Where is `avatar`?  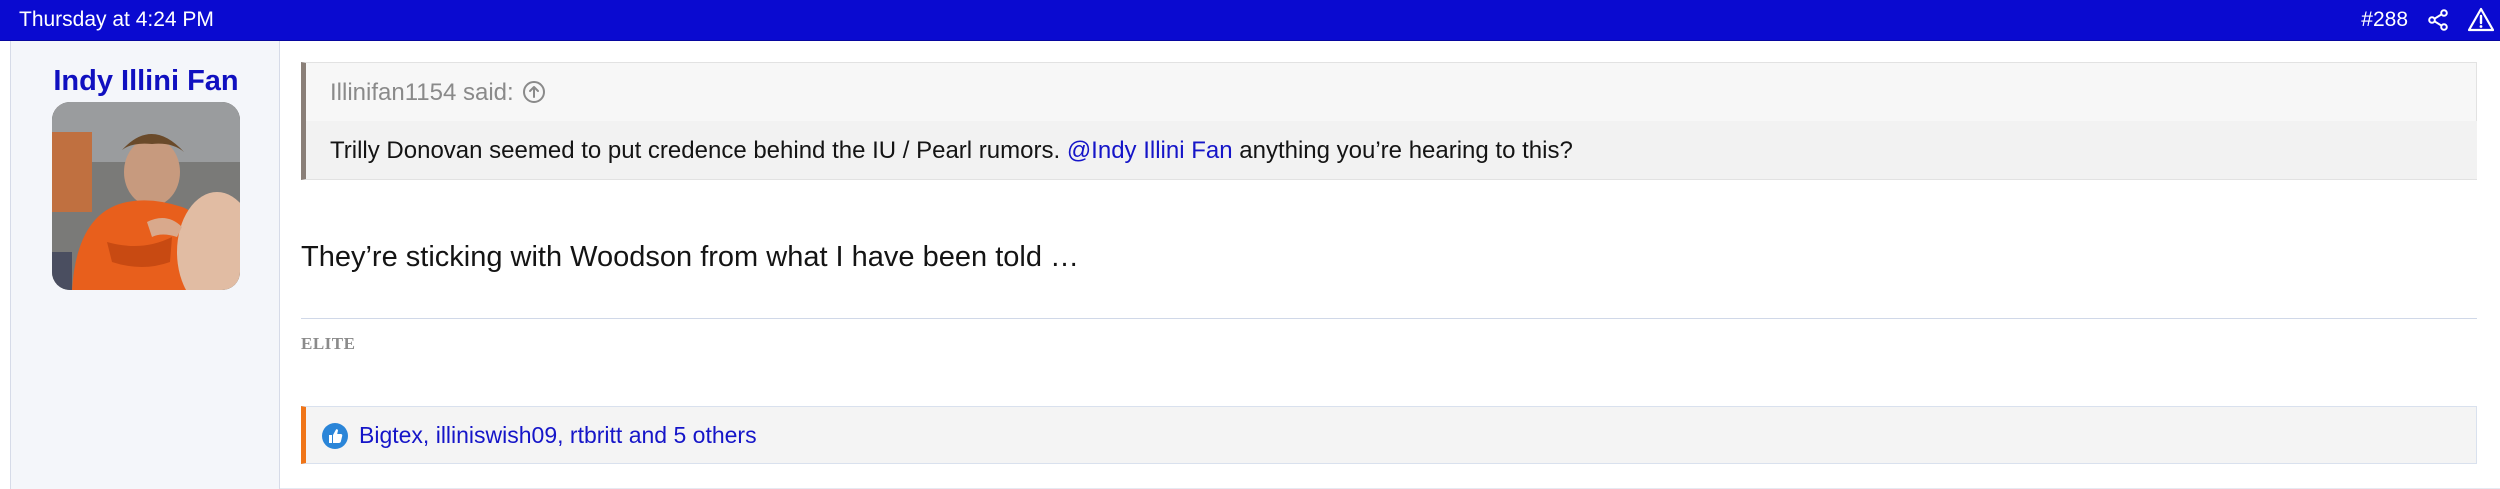
avatar is located at coordinates (146, 196).